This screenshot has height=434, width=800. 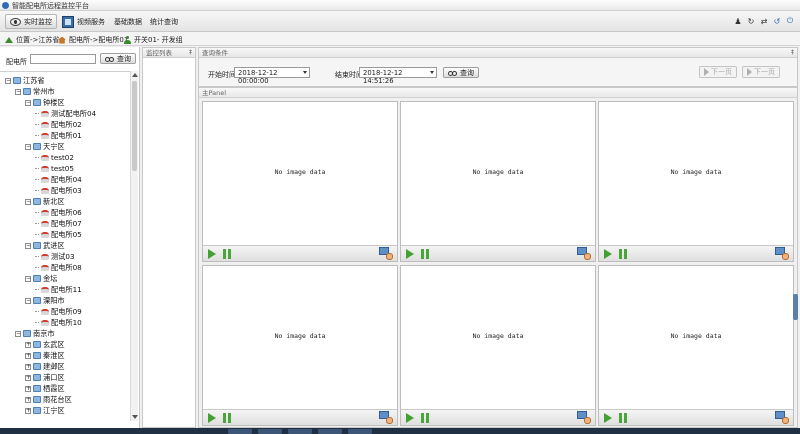 What do you see at coordinates (461, 72) in the screenshot?
I see `query-button: 查询` at bounding box center [461, 72].